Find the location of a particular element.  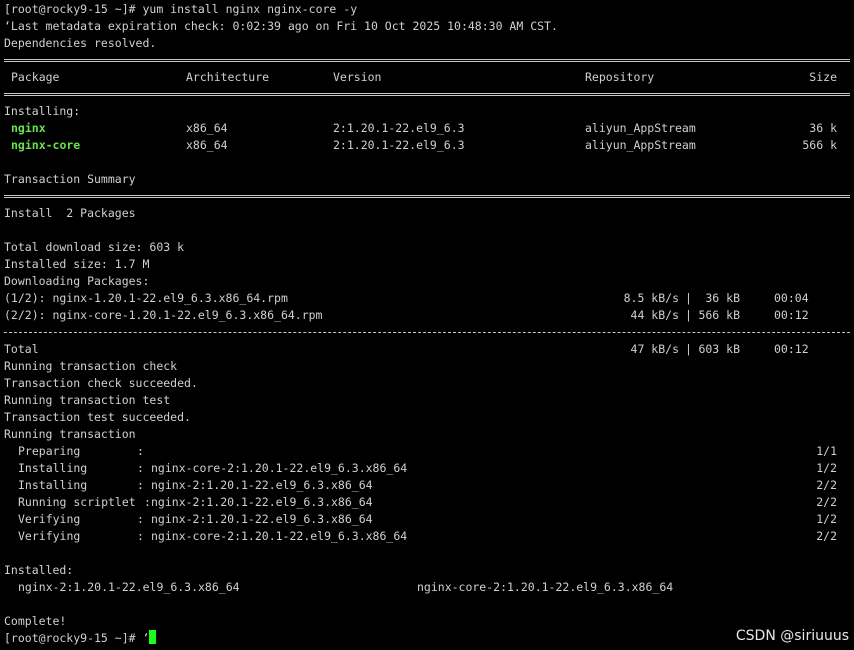

download-size: 566 kB is located at coordinates (719, 315).